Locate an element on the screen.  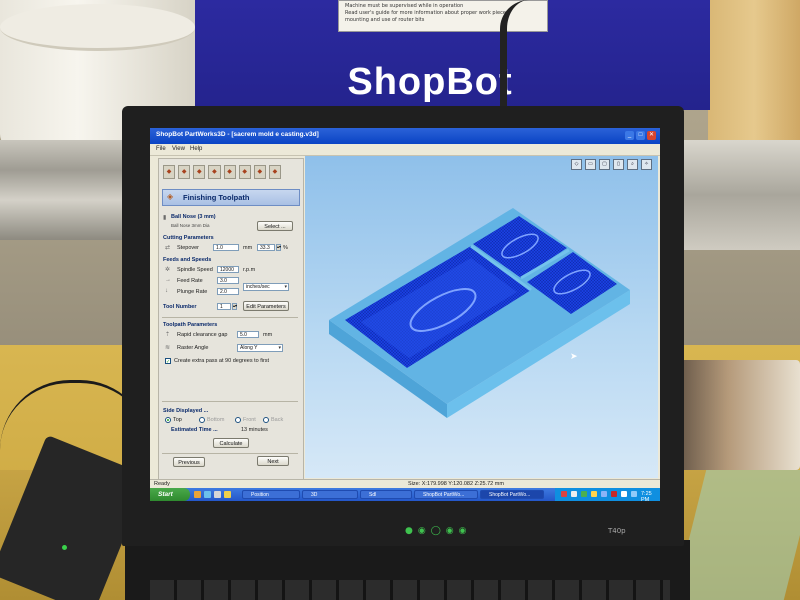
model-size: Size: X:179.998 Y:120.082 Z:25.72 mm is located at coordinates (456, 484).